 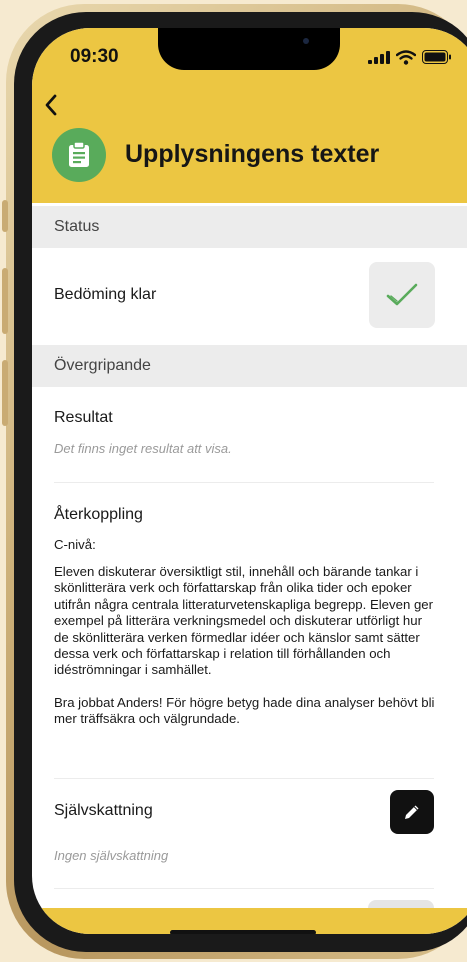 I want to click on chevron-left-icon, so click(x=51, y=105).